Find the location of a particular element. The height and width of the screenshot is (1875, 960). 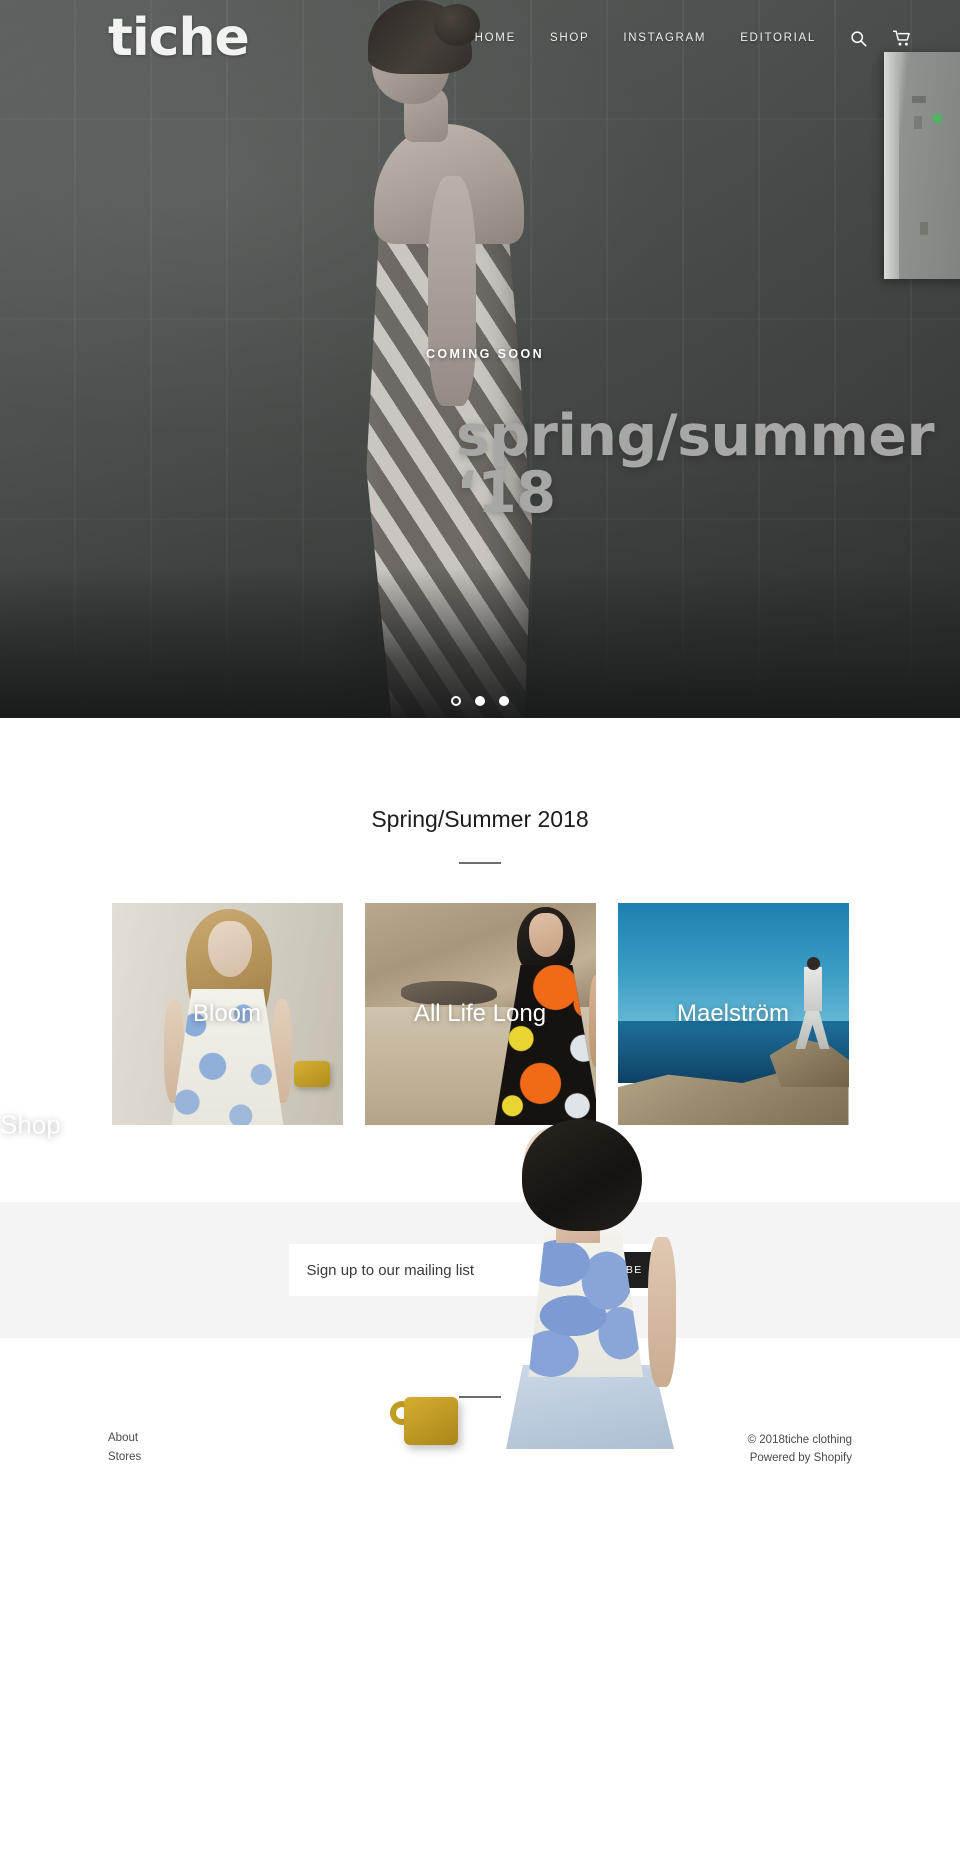

collections-heading-group: Spring/Summer 2018 is located at coordinates (480, 791).